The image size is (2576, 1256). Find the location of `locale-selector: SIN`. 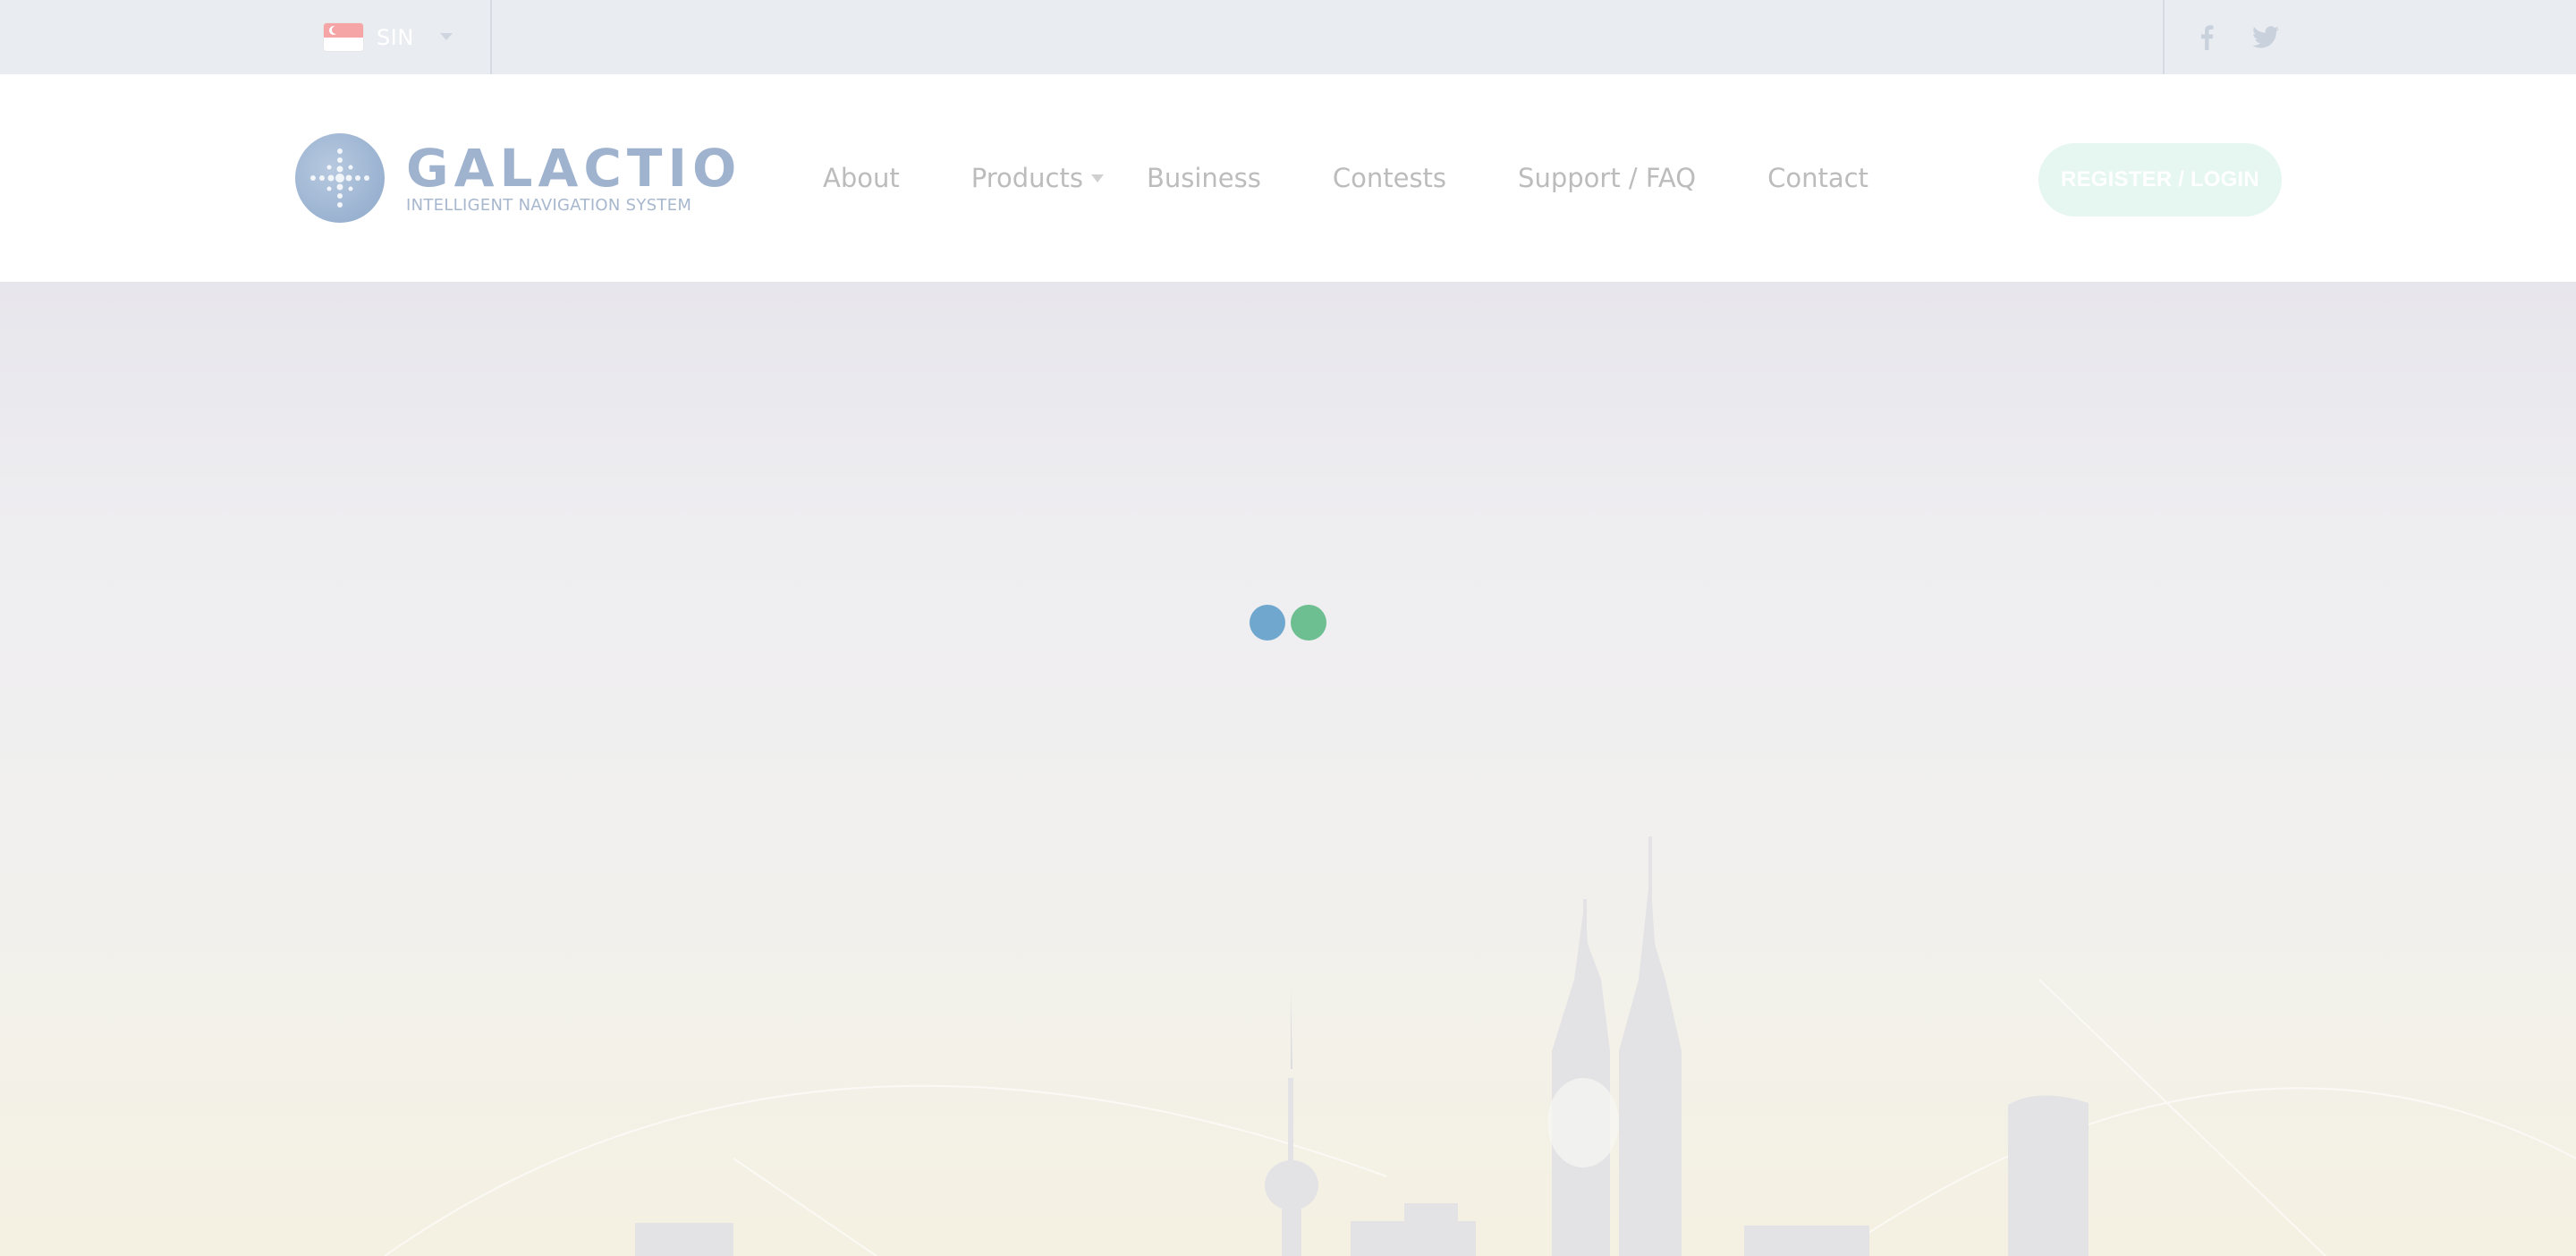

locale-selector: SIN is located at coordinates (408, 37).